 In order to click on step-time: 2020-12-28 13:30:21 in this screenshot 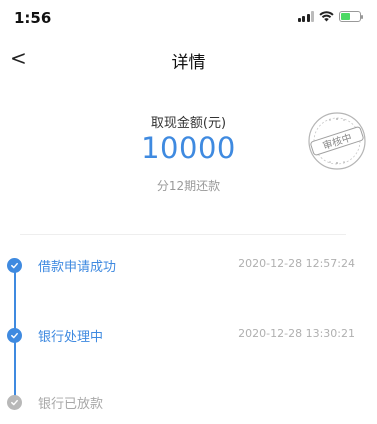, I will do `click(296, 333)`.